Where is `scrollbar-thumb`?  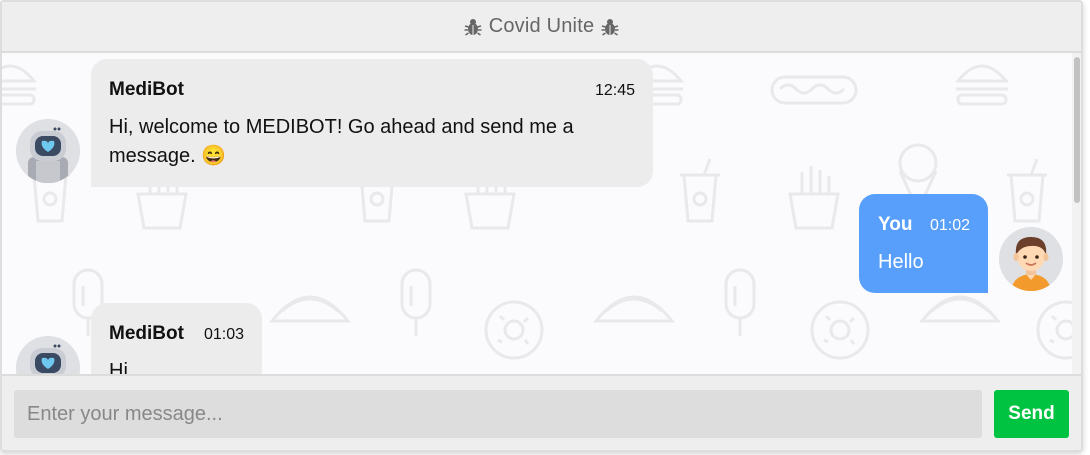 scrollbar-thumb is located at coordinates (1077, 130).